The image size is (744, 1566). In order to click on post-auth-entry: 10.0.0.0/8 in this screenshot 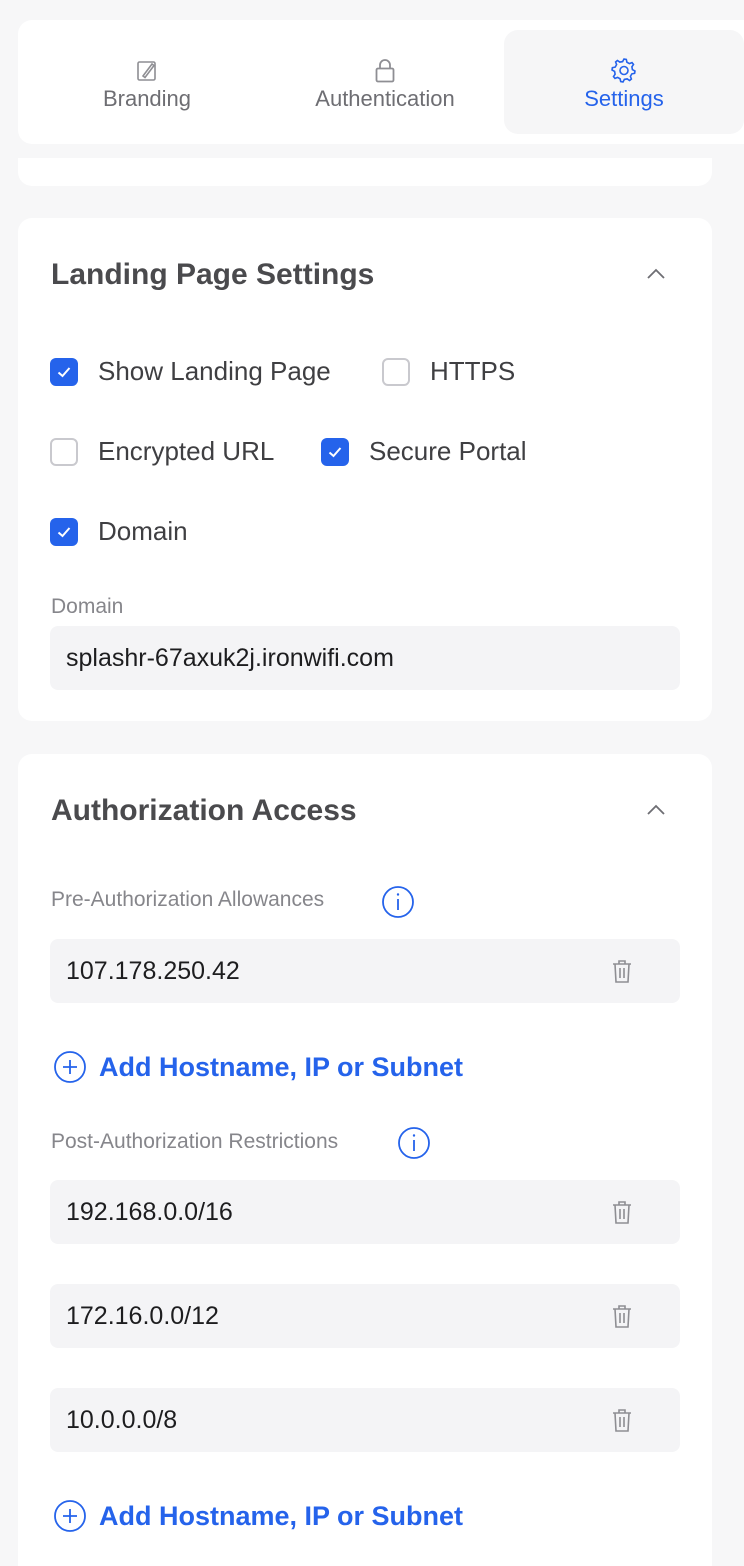, I will do `click(365, 1420)`.